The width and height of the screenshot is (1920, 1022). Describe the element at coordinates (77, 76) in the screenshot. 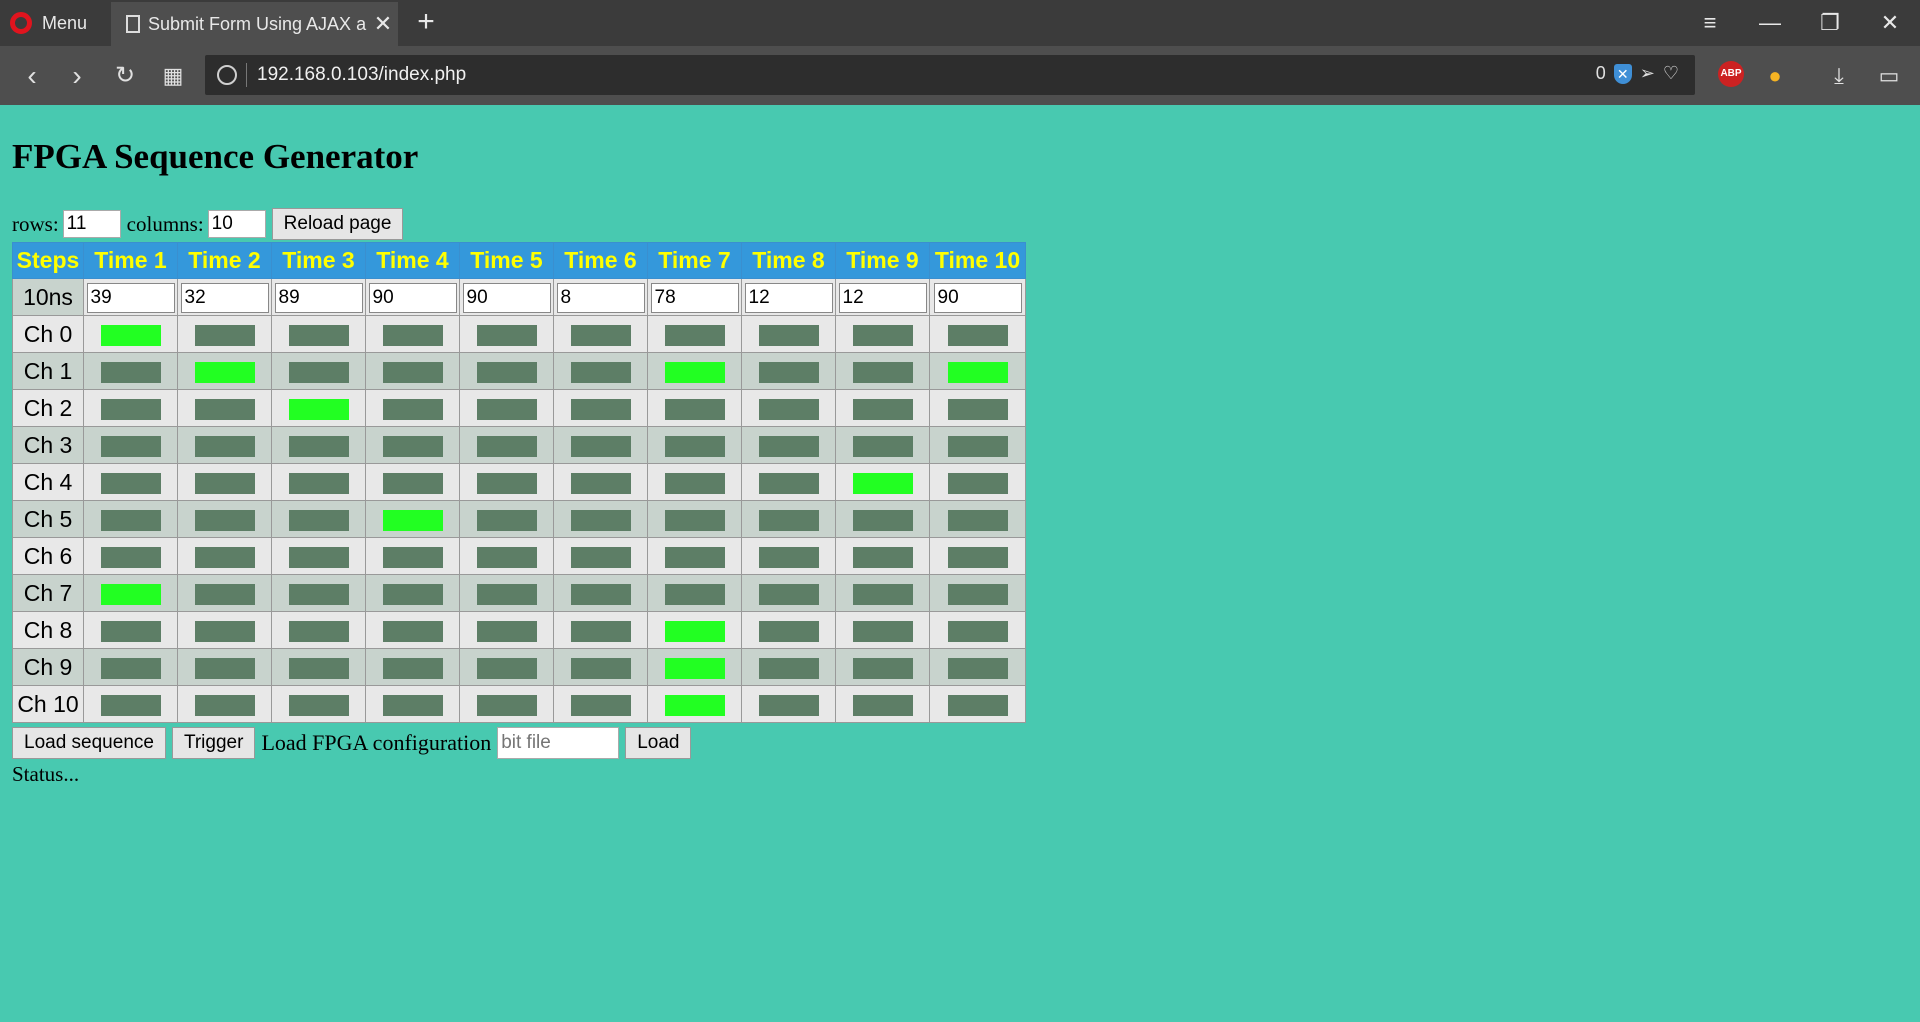

I see `forward-button: ›` at that location.